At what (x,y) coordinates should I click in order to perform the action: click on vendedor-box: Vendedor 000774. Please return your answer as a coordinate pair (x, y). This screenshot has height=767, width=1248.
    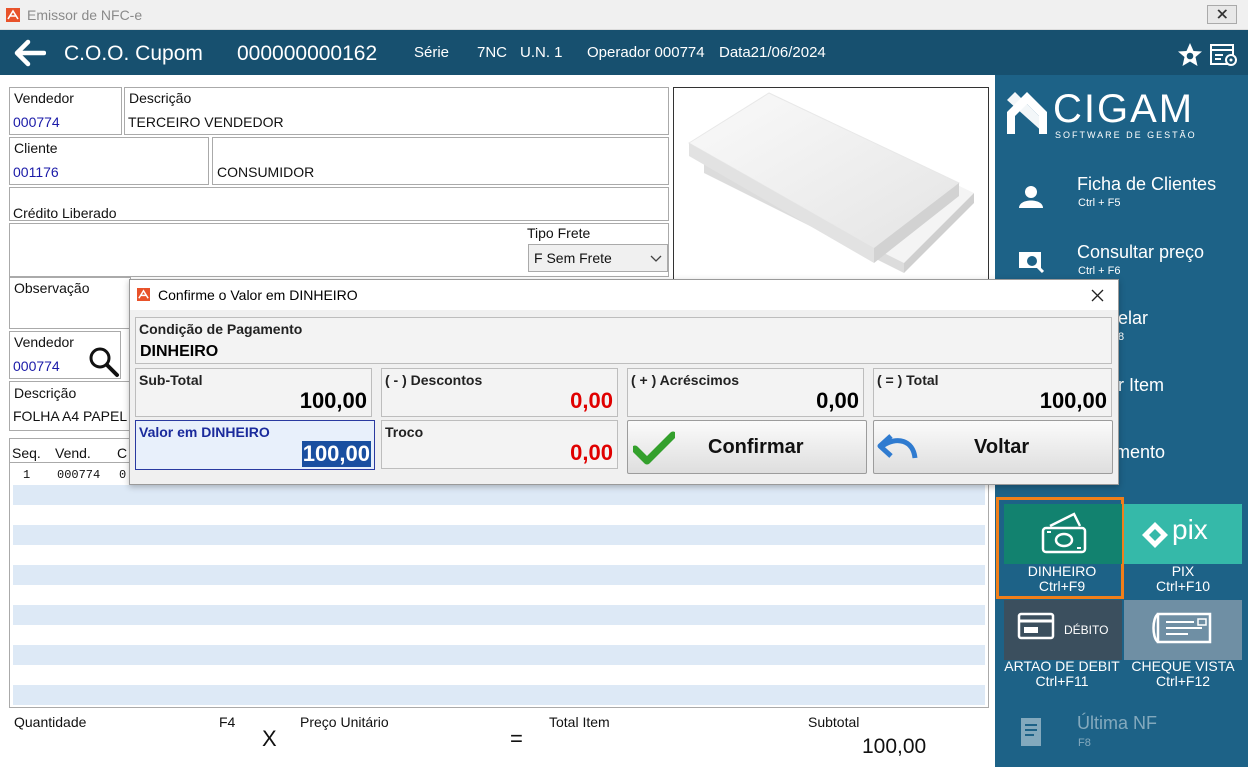
    Looking at the image, I should click on (65, 111).